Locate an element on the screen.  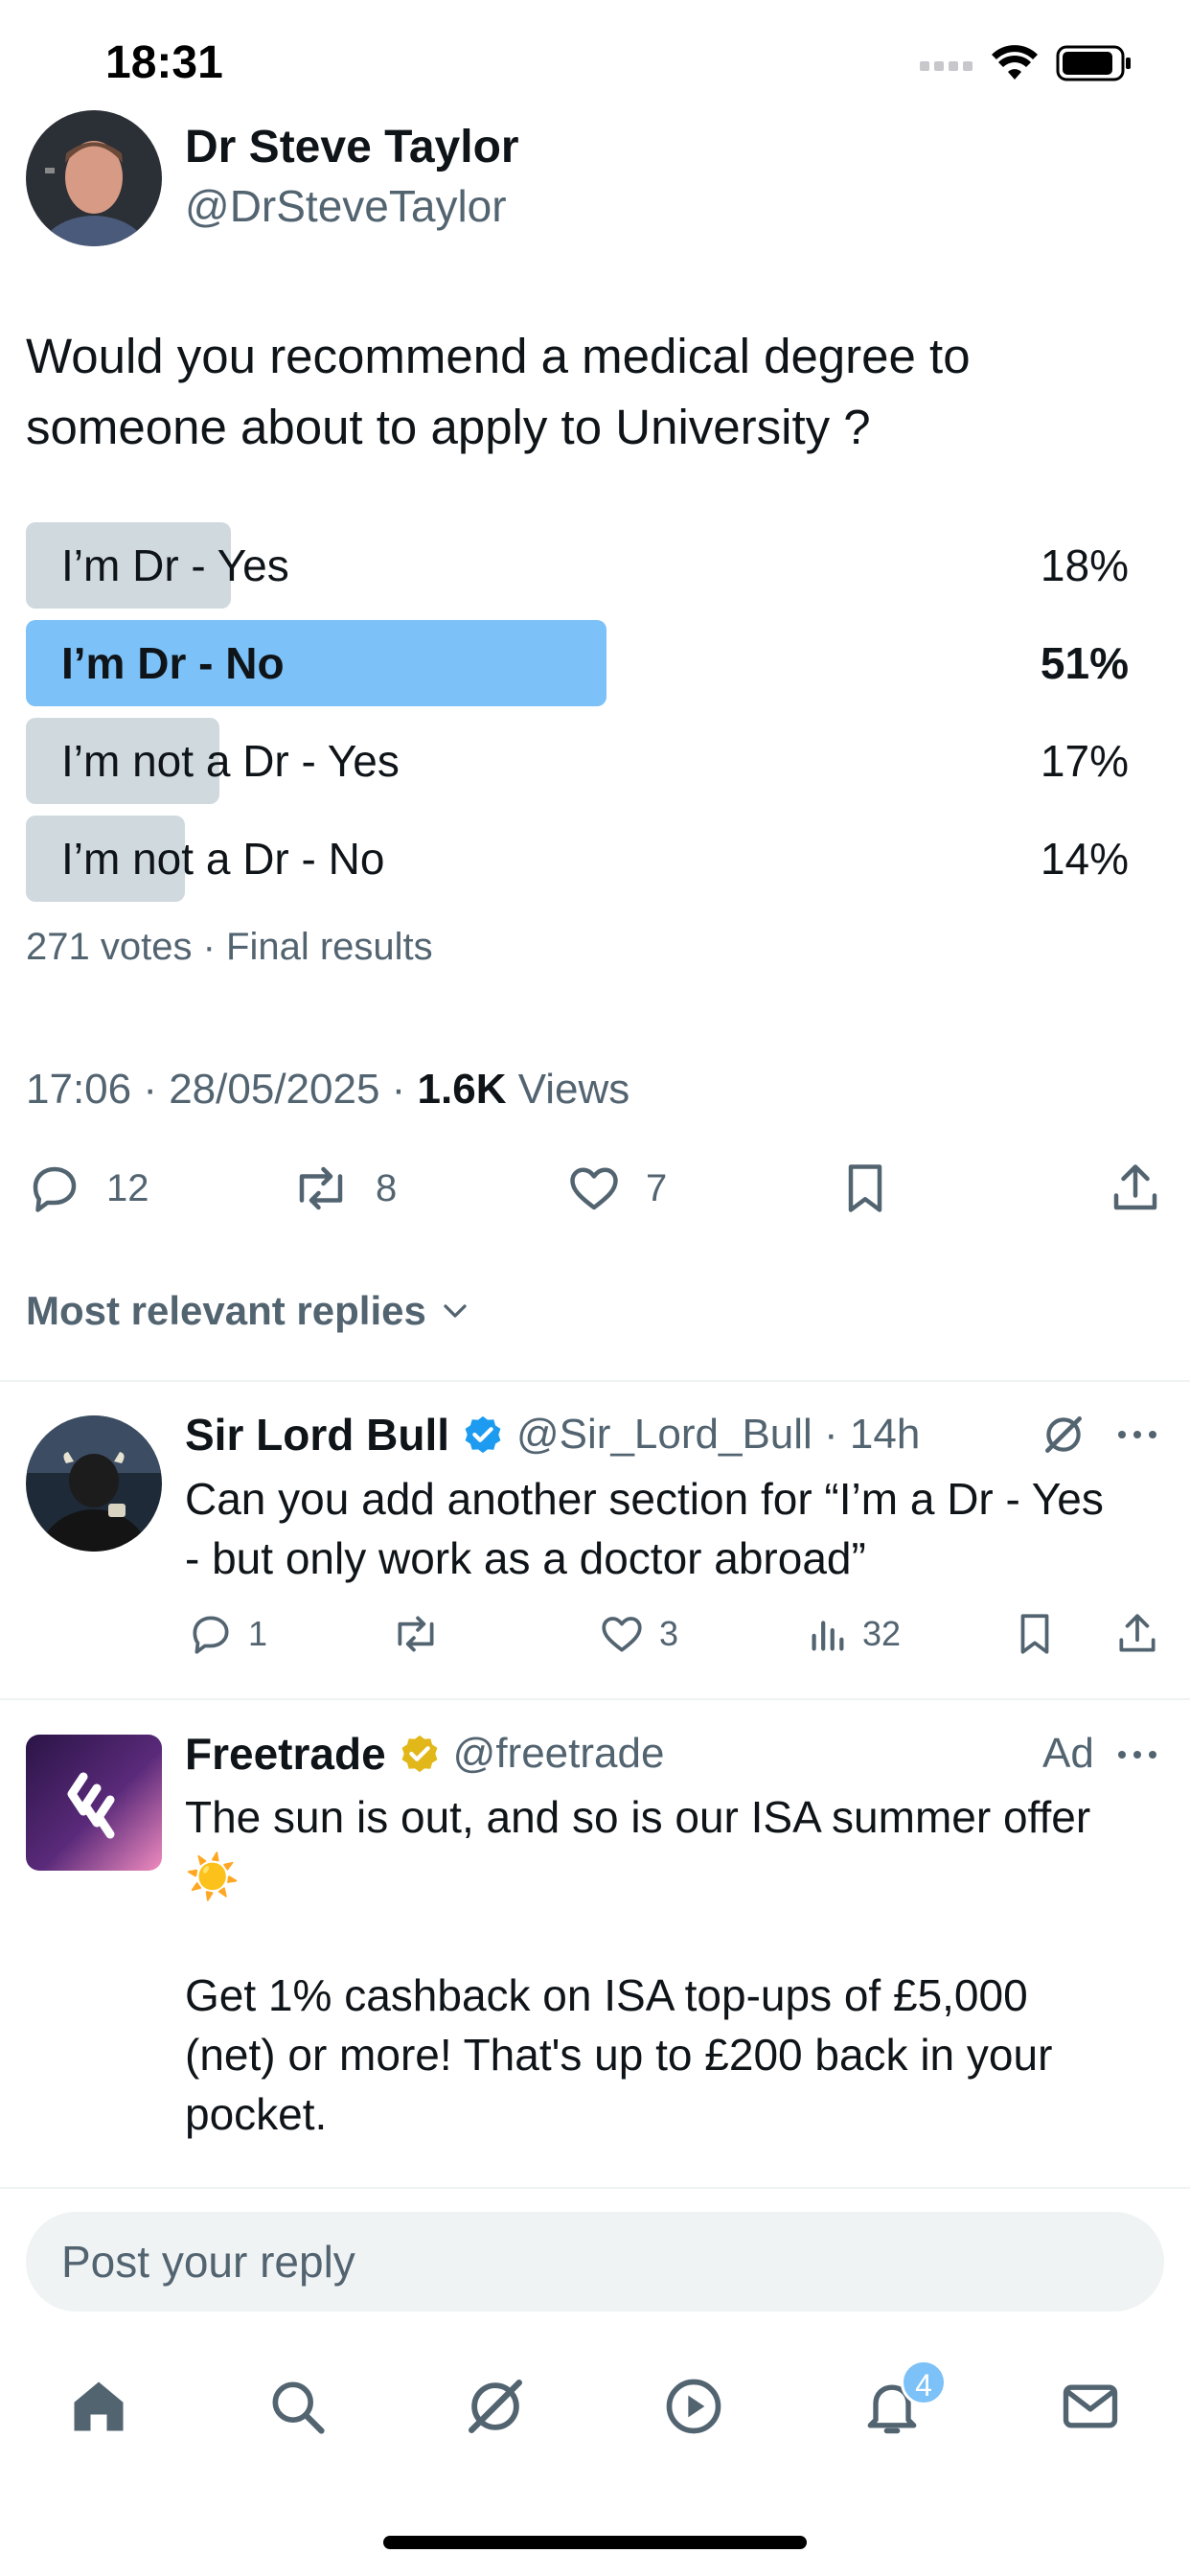
reply-like-count: 3 is located at coordinates (669, 1633).